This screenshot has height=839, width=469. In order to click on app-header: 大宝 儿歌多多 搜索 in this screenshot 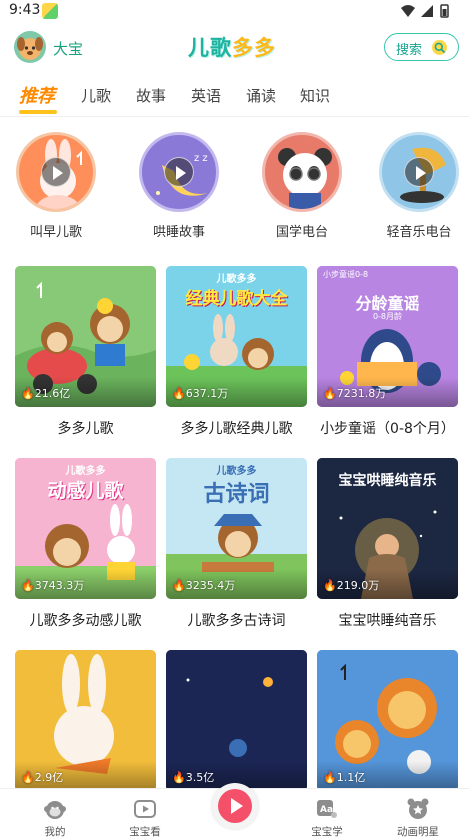, I will do `click(234, 48)`.